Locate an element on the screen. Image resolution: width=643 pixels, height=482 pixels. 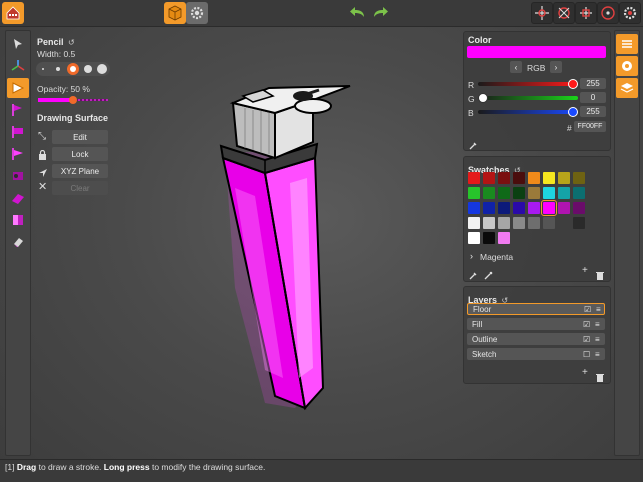
hex-input: FF00FF is located at coordinates (590, 126).